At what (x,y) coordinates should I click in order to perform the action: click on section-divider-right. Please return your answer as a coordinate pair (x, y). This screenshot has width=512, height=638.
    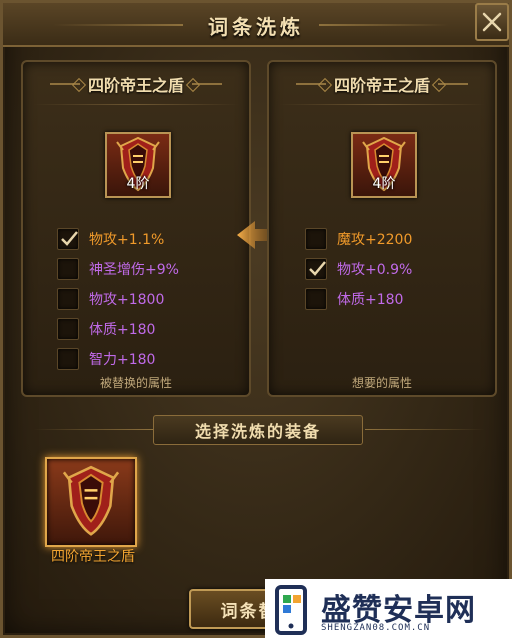
    Looking at the image, I should click on (425, 429).